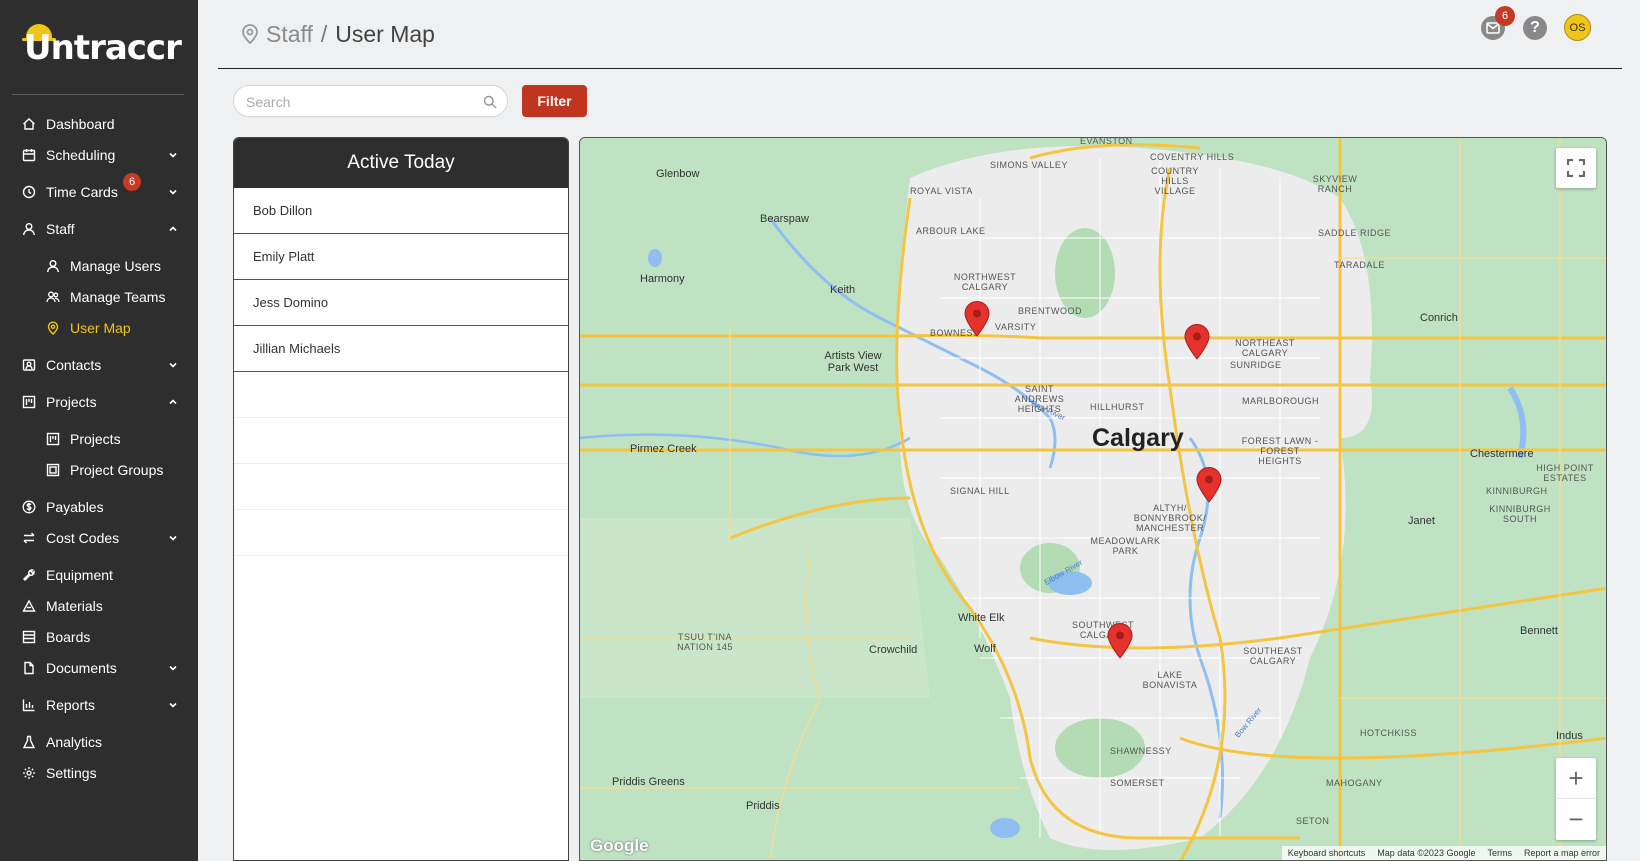  Describe the element at coordinates (1335, 184) in the screenshot. I see `map-label: SKYVIEW RANCH` at that location.